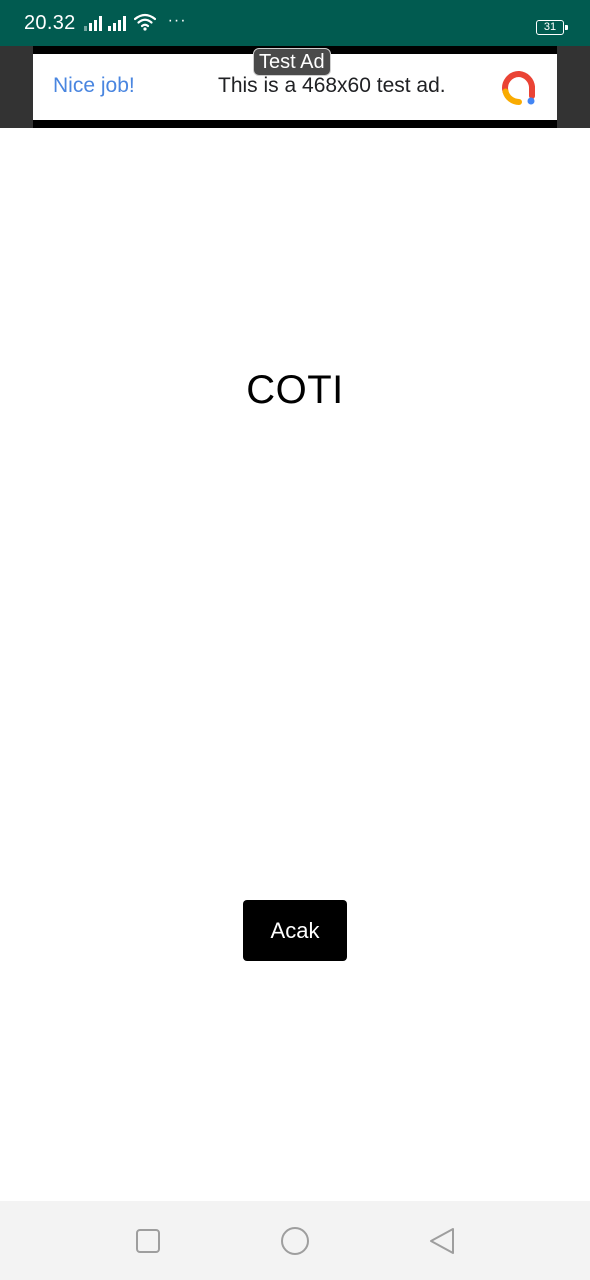 This screenshot has height=1280, width=590. What do you see at coordinates (442, 1241) in the screenshot?
I see `back-icon` at bounding box center [442, 1241].